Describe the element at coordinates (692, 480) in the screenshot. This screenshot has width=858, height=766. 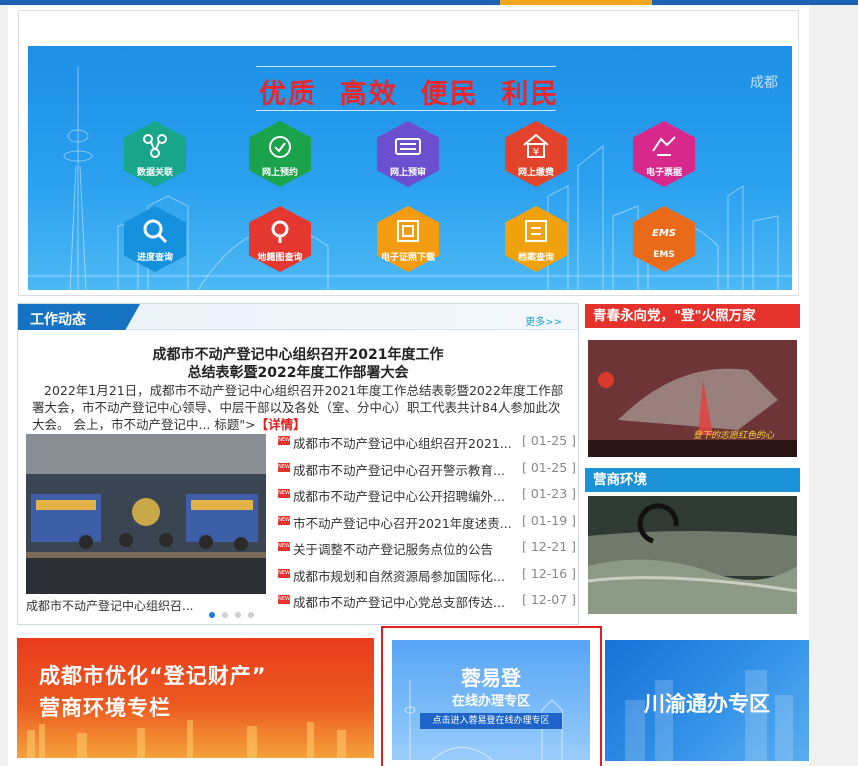
I see `business-section-title: 营商环境` at that location.